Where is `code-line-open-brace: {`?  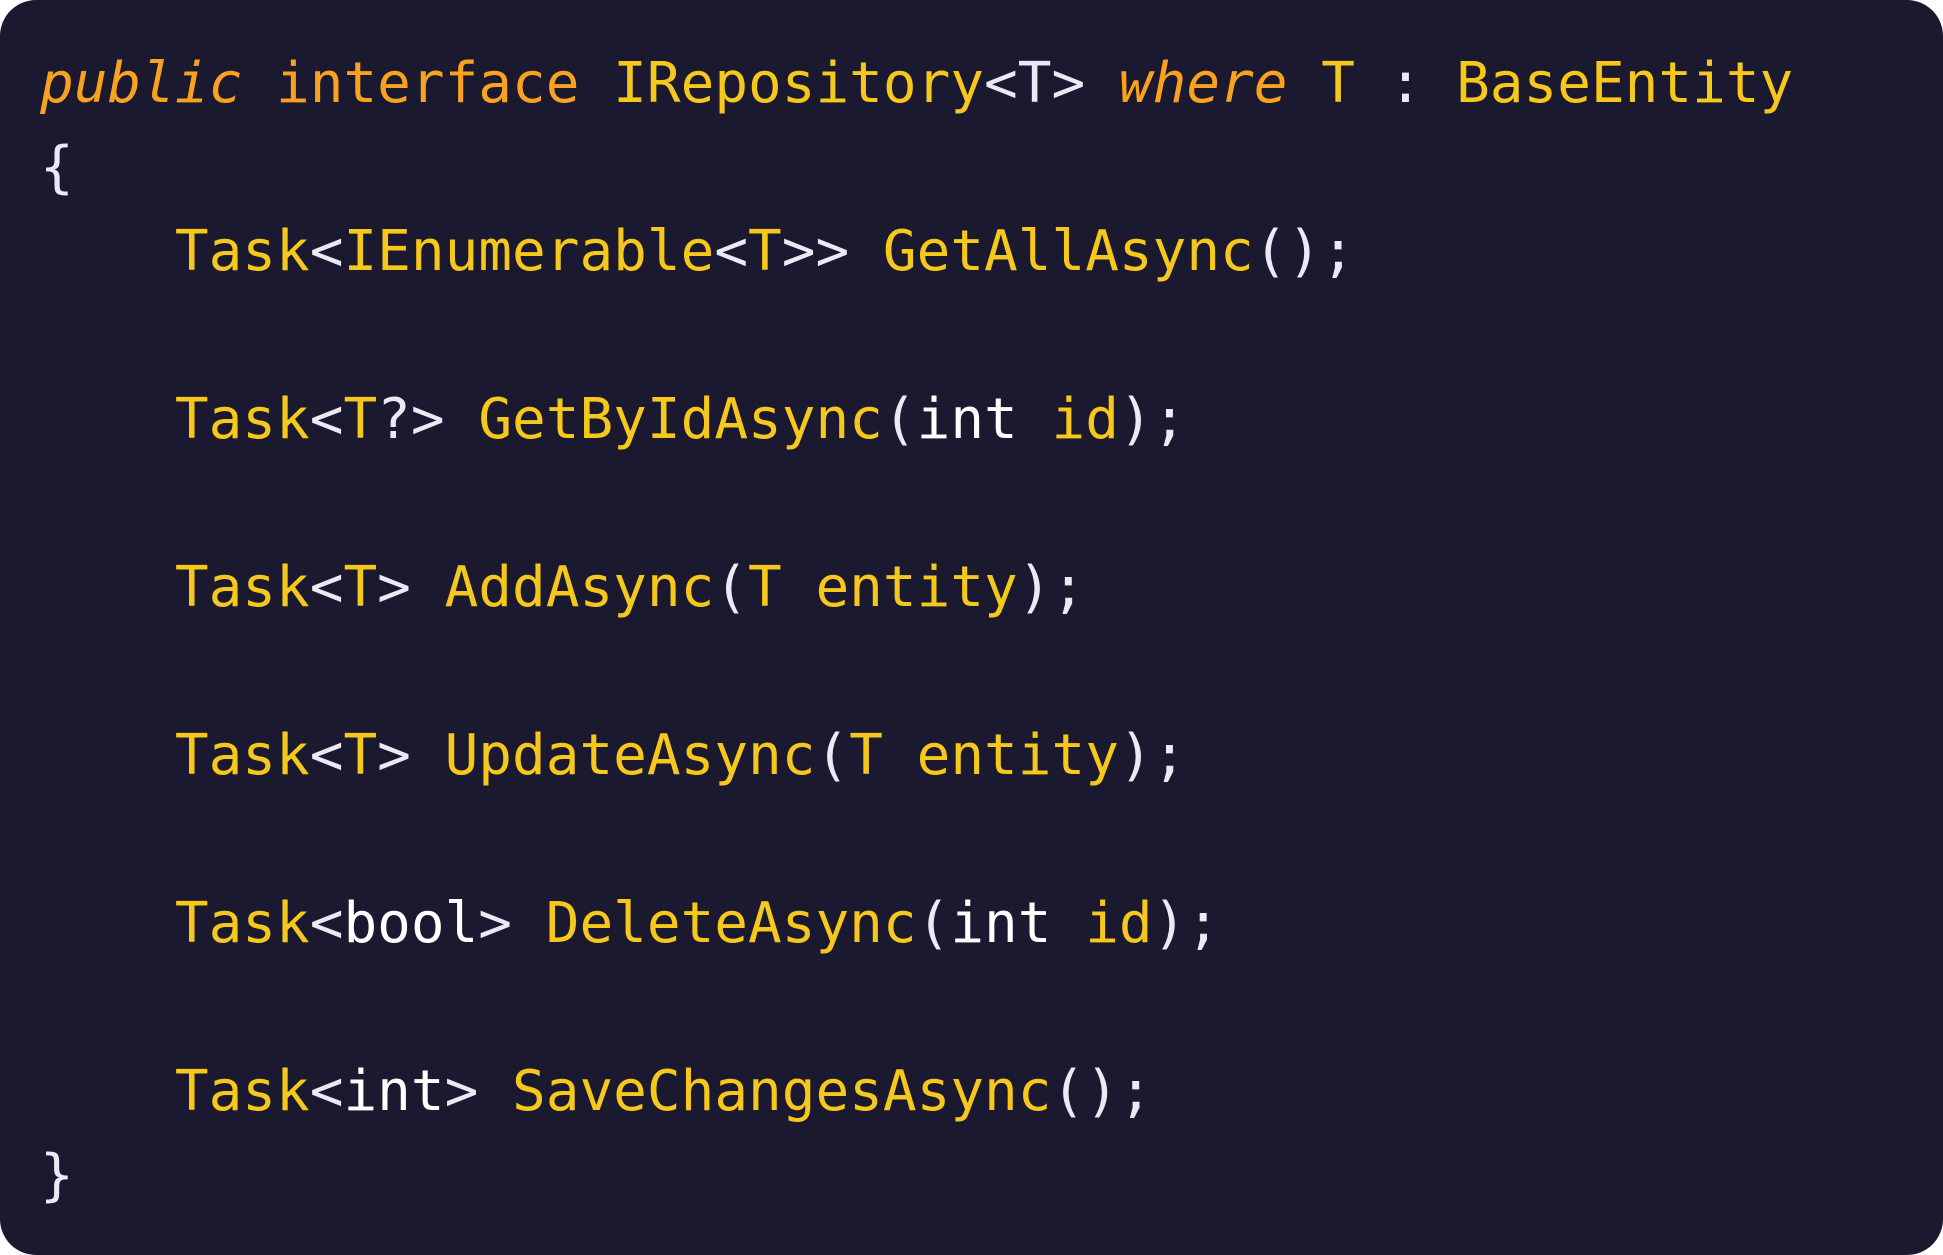
code-line-open-brace: { is located at coordinates (916, 168).